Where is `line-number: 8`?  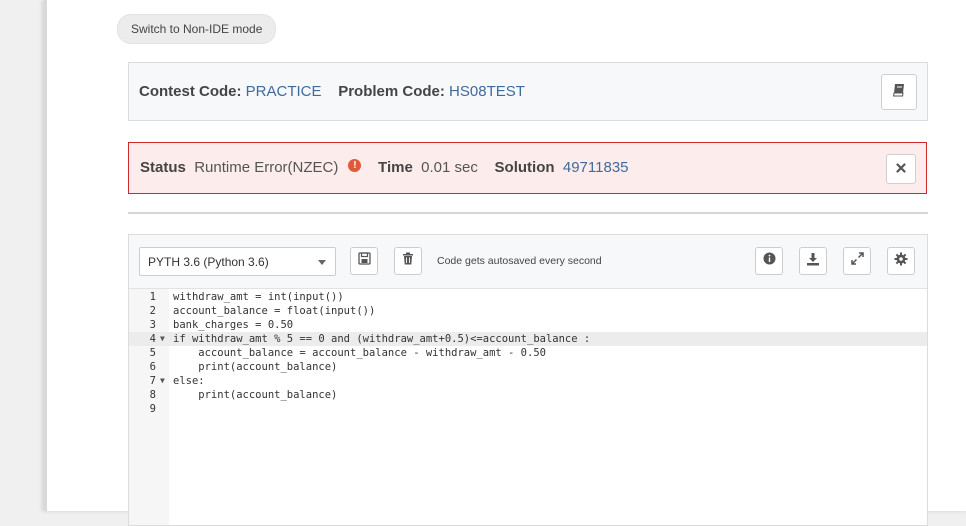 line-number: 8 is located at coordinates (152, 395).